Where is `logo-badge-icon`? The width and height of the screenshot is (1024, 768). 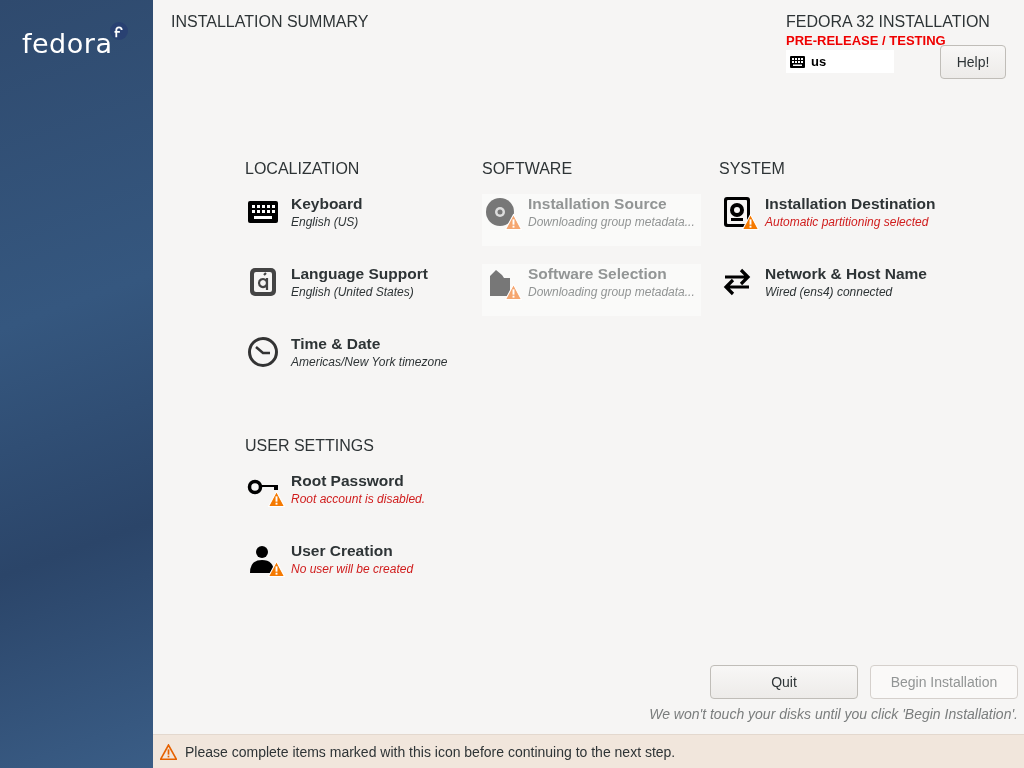
logo-badge-icon is located at coordinates (119, 31).